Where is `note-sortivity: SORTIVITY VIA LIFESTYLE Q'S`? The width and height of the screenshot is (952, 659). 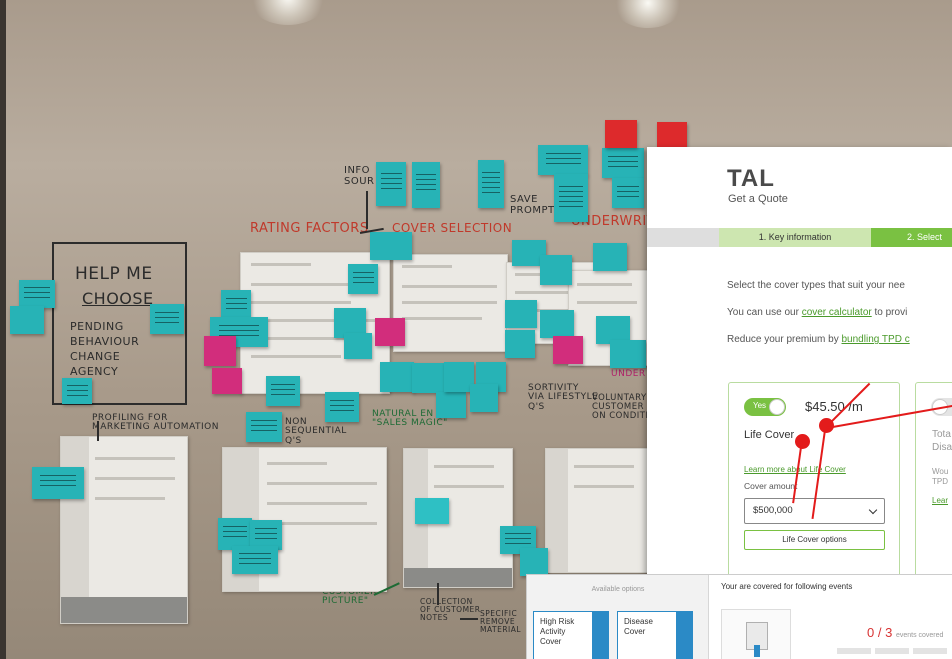
note-sortivity: SORTIVITY VIA LIFESTYLE Q'S is located at coordinates (563, 397).